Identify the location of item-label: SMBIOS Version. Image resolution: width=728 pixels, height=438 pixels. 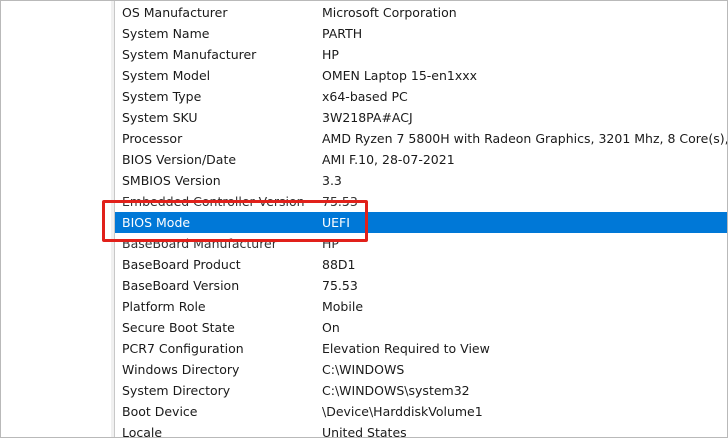
(171, 180).